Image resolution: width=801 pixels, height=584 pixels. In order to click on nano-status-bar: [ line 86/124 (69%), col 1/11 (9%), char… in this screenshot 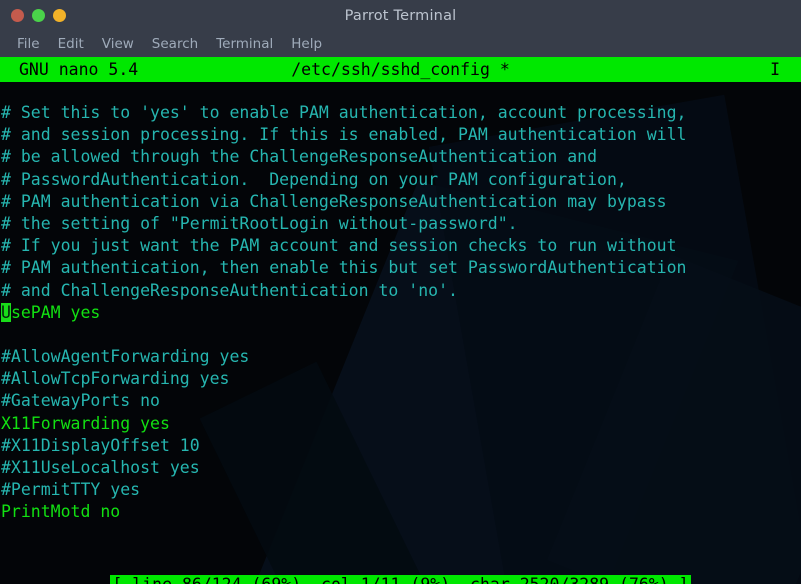, I will do `click(400, 578)`.